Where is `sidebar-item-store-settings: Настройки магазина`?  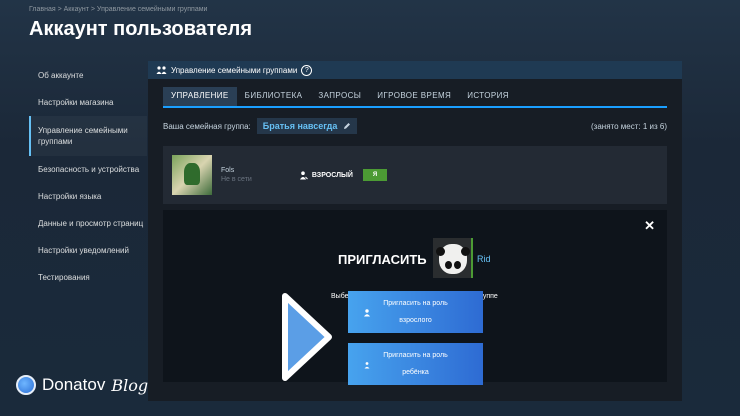
sidebar-item-store-settings: Настройки магазина is located at coordinates (88, 102).